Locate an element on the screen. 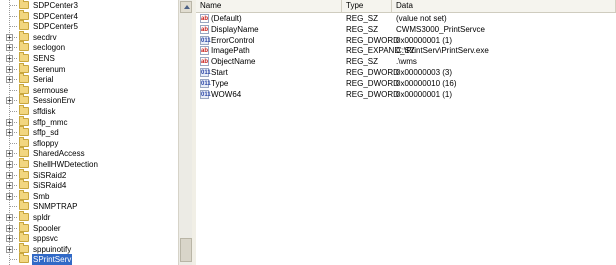 The image size is (616, 265). tree-item: secdrv is located at coordinates (89, 36).